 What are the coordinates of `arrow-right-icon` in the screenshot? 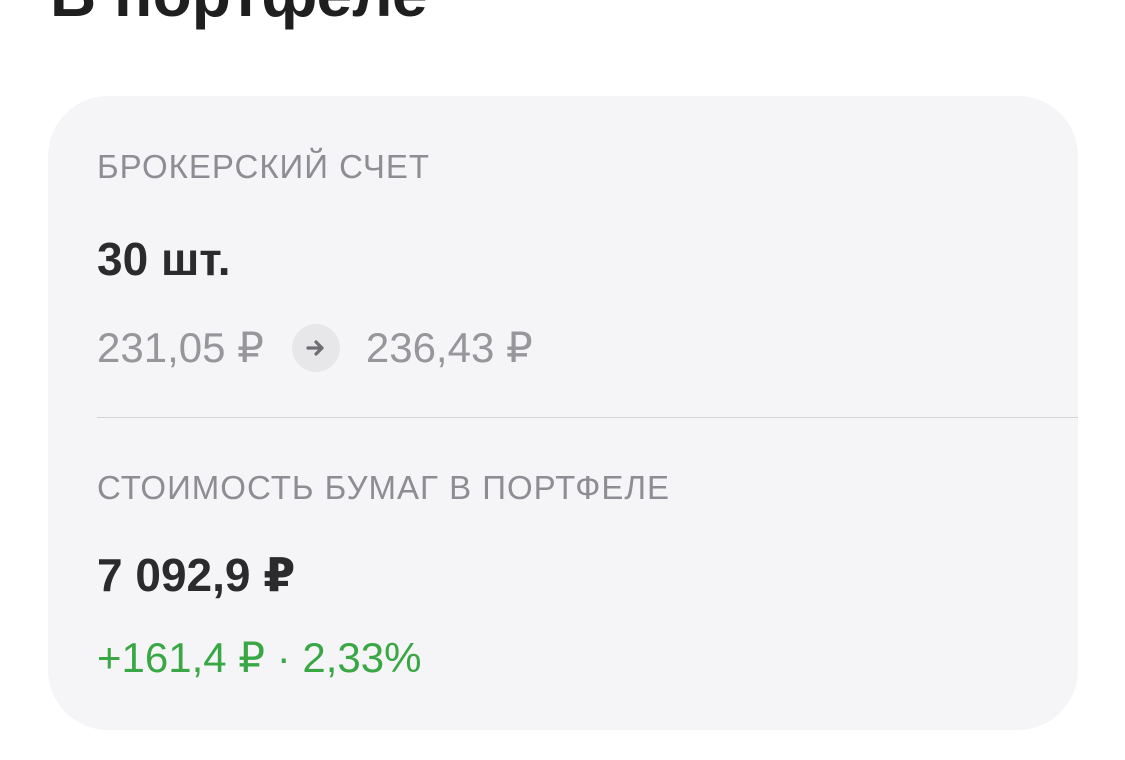 It's located at (315, 348).